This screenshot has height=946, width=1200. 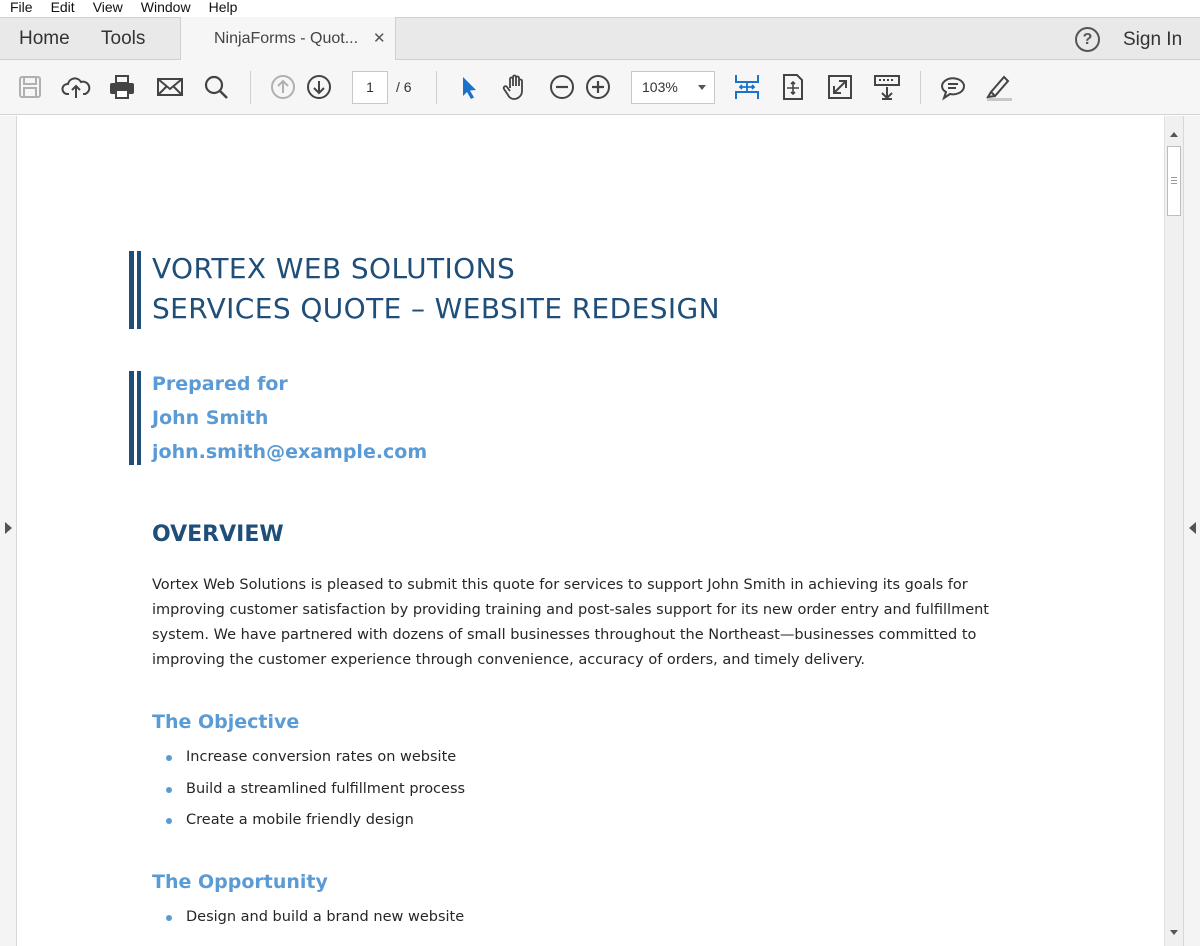 I want to click on tab-document: NinjaForms - Quot... ✕, so click(x=288, y=39).